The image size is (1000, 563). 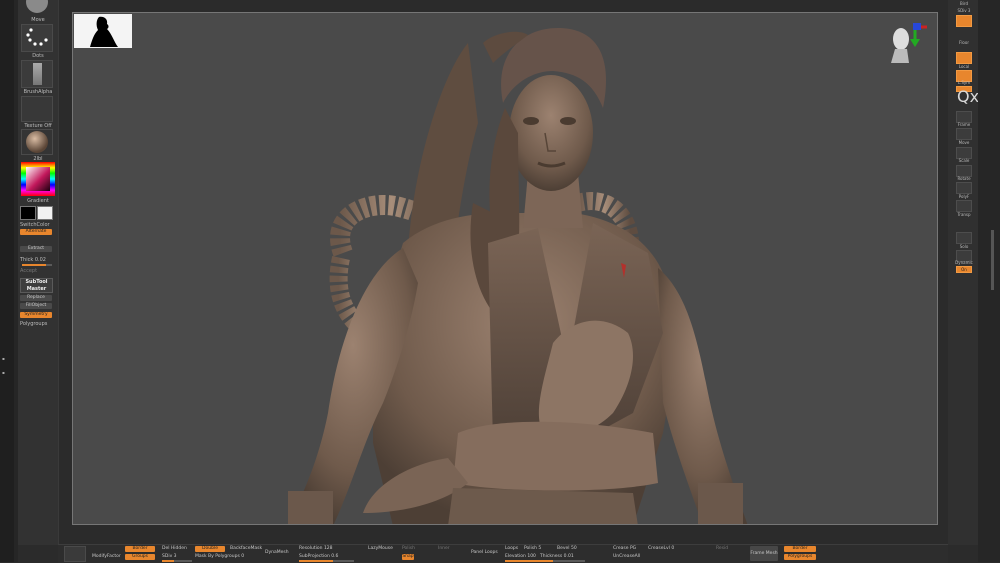 What do you see at coordinates (992, 260) in the screenshot?
I see `scrollbar` at bounding box center [992, 260].